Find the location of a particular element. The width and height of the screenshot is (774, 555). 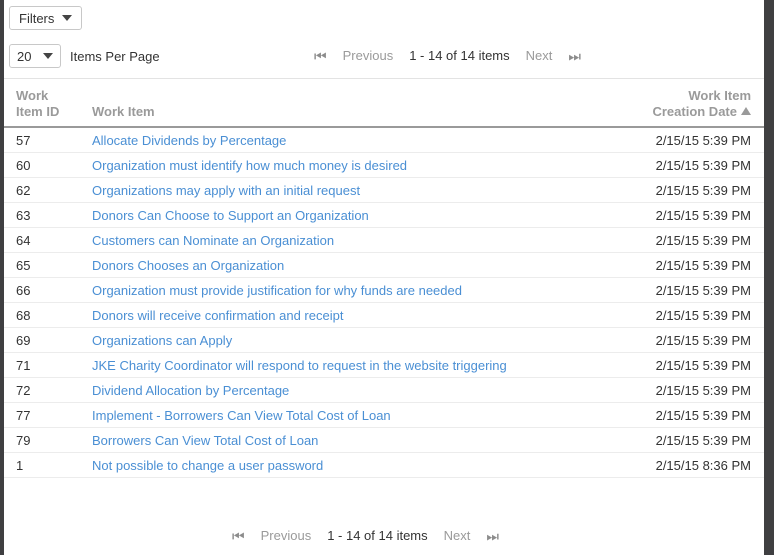

items-per-page-label: Items Per Page is located at coordinates (115, 56).